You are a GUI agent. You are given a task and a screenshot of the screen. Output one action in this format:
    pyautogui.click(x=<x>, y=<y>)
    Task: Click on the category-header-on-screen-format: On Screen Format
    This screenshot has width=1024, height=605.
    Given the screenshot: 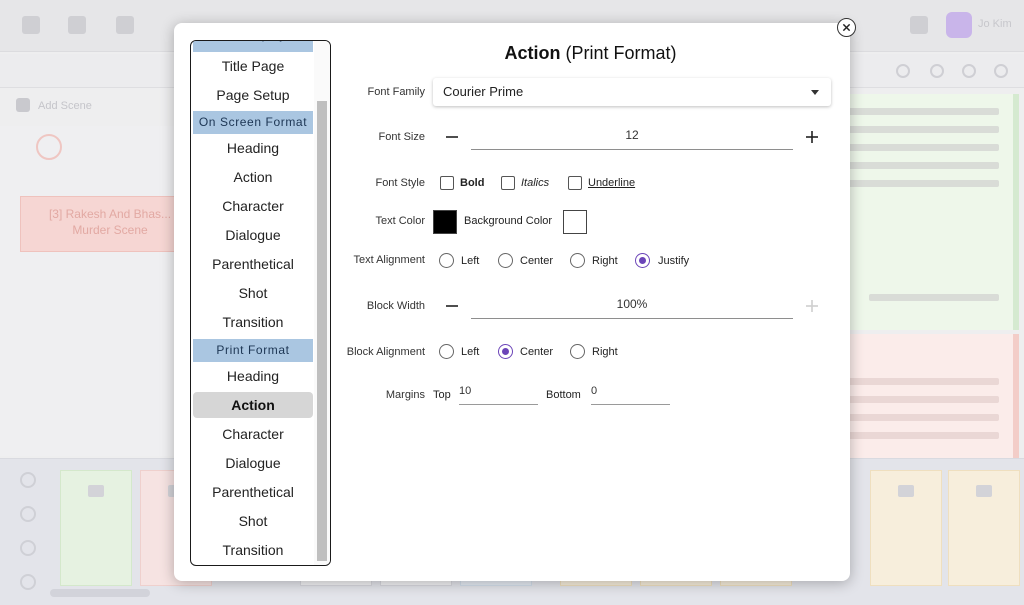 What is the action you would take?
    pyautogui.click(x=253, y=122)
    